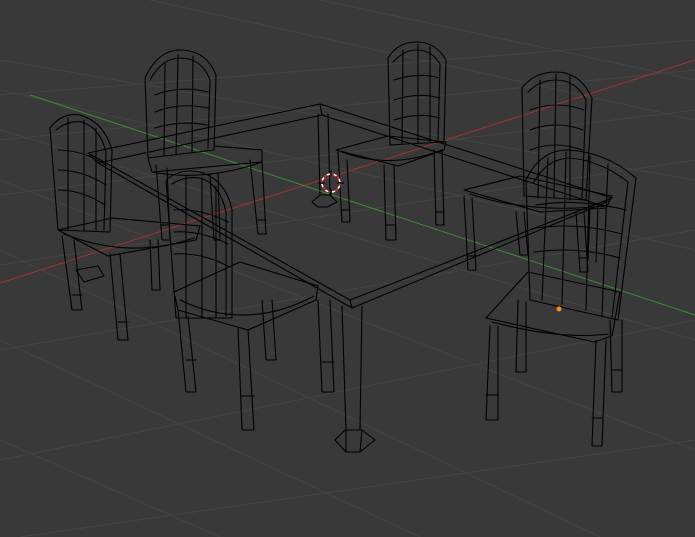  I want to click on object-origin-icon, so click(559, 309).